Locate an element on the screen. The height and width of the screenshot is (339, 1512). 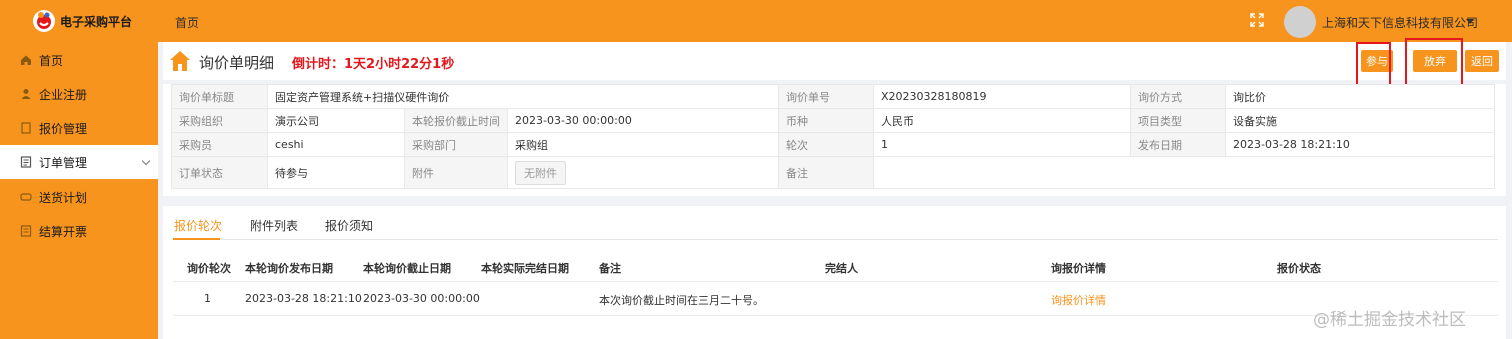
sidebar-item-label: 首页 is located at coordinates (51, 60).